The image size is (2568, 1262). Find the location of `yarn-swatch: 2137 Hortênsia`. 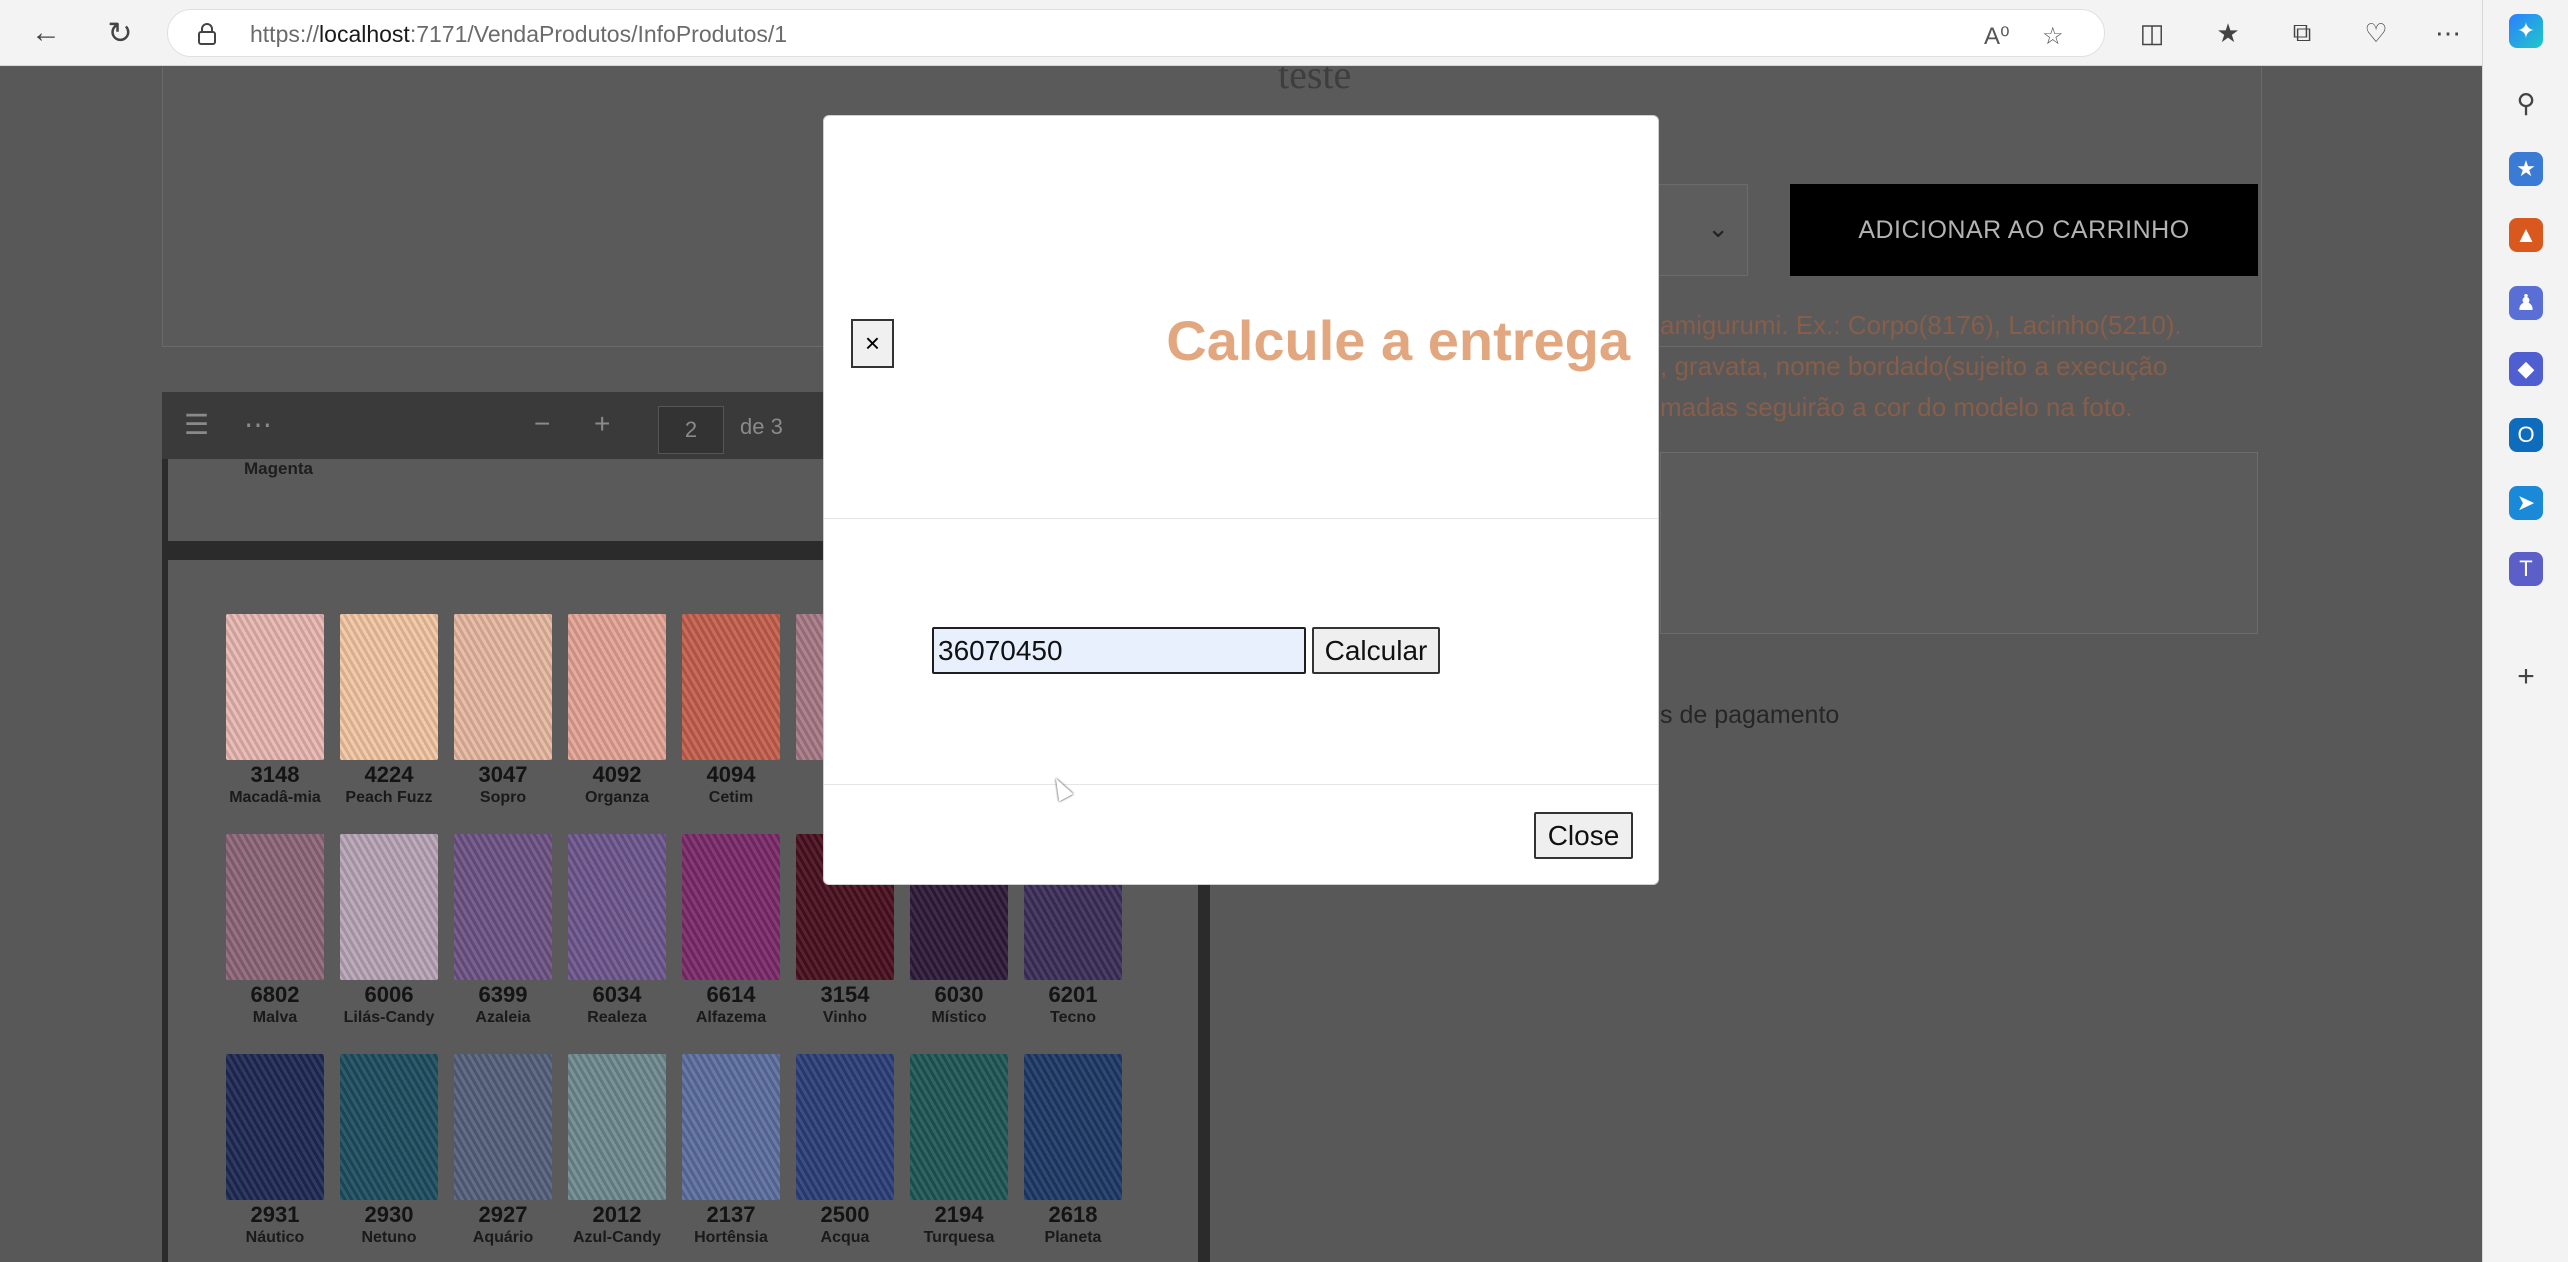

yarn-swatch: 2137 Hortênsia is located at coordinates (731, 1150).